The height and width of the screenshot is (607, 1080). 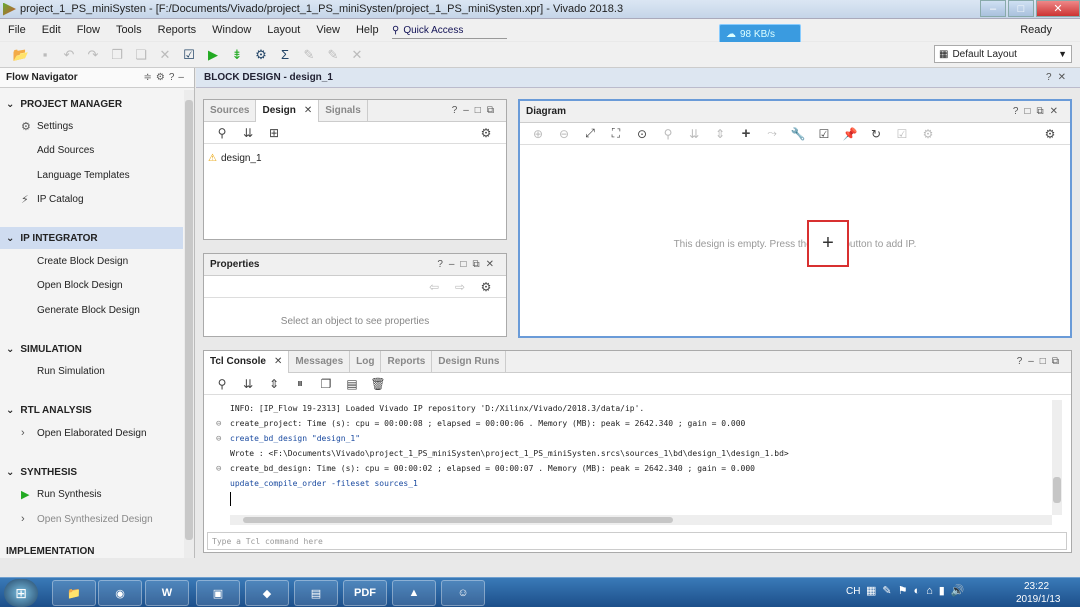 I want to click on vivado-taskbar-icon: ▲, so click(x=414, y=593).